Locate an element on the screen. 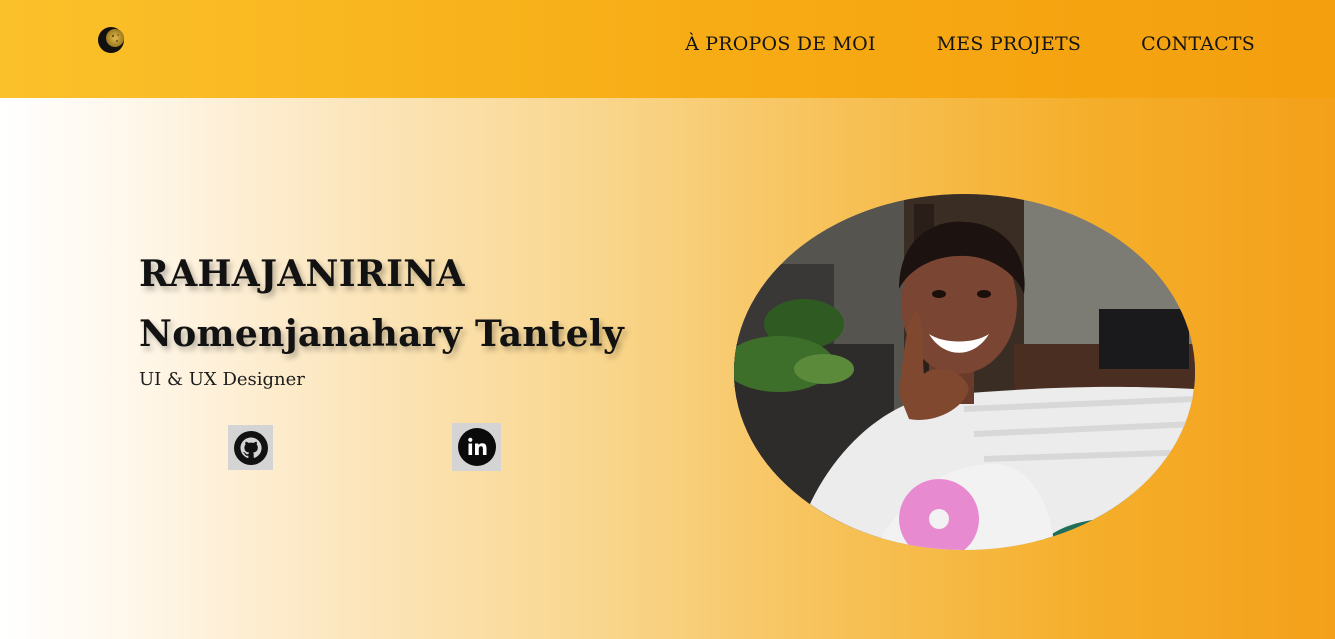  linkedin-icon is located at coordinates (476, 447).